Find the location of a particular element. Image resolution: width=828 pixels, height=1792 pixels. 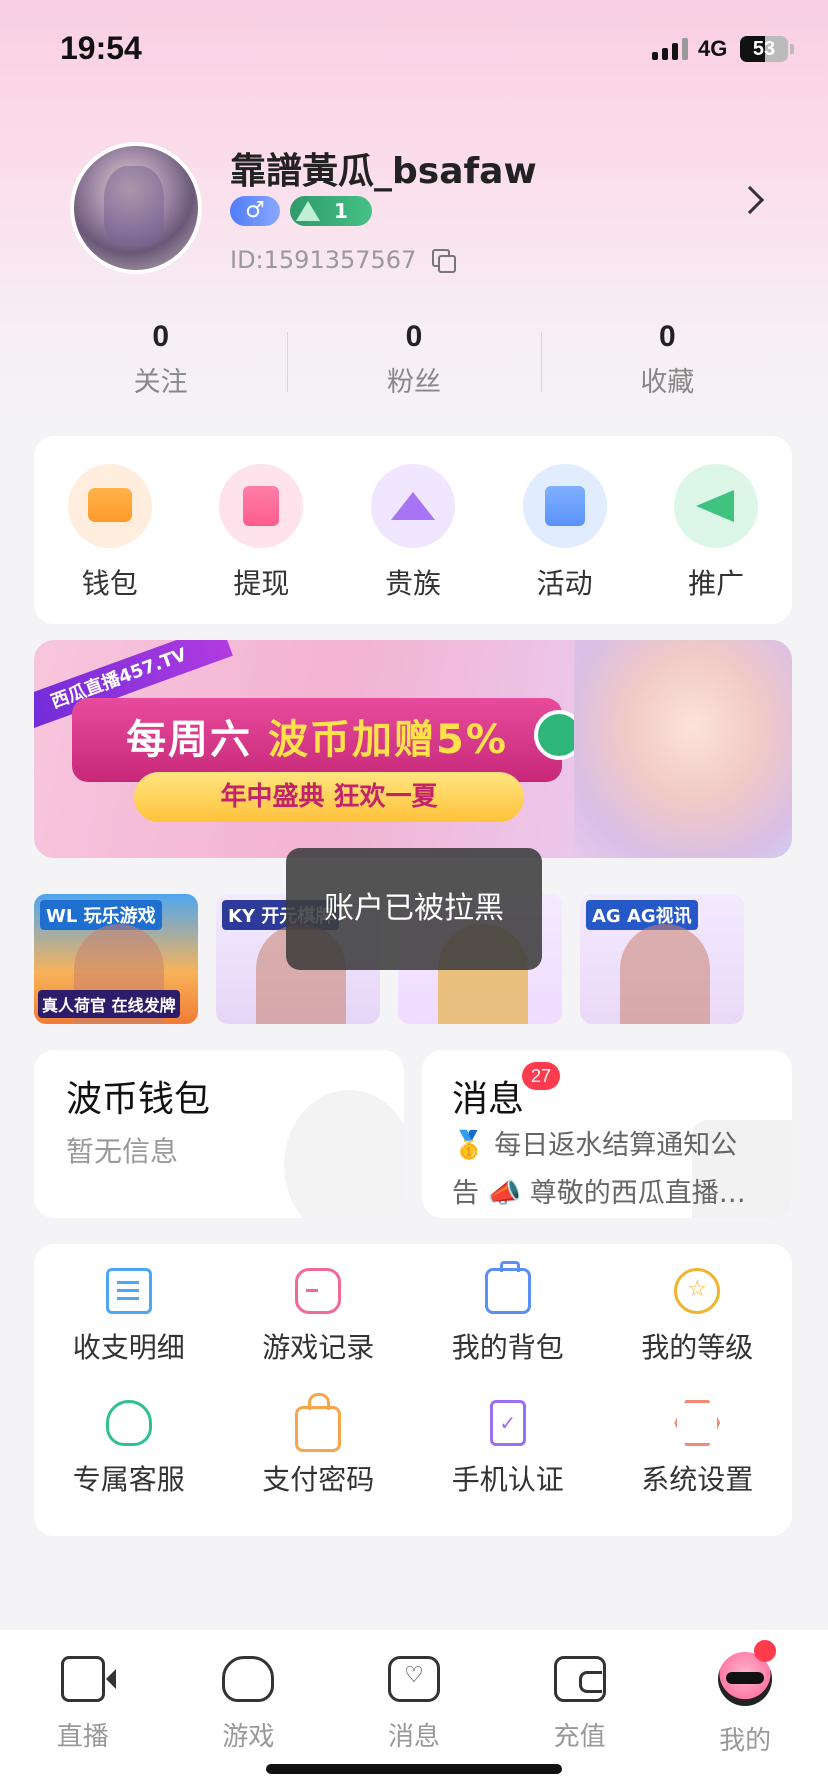

banner-headline: 每周六 波币加赠5% is located at coordinates (317, 740).